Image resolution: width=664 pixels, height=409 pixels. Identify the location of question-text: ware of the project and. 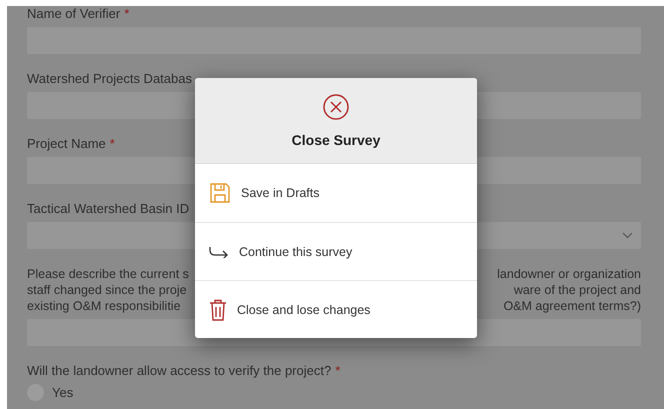
(577, 290).